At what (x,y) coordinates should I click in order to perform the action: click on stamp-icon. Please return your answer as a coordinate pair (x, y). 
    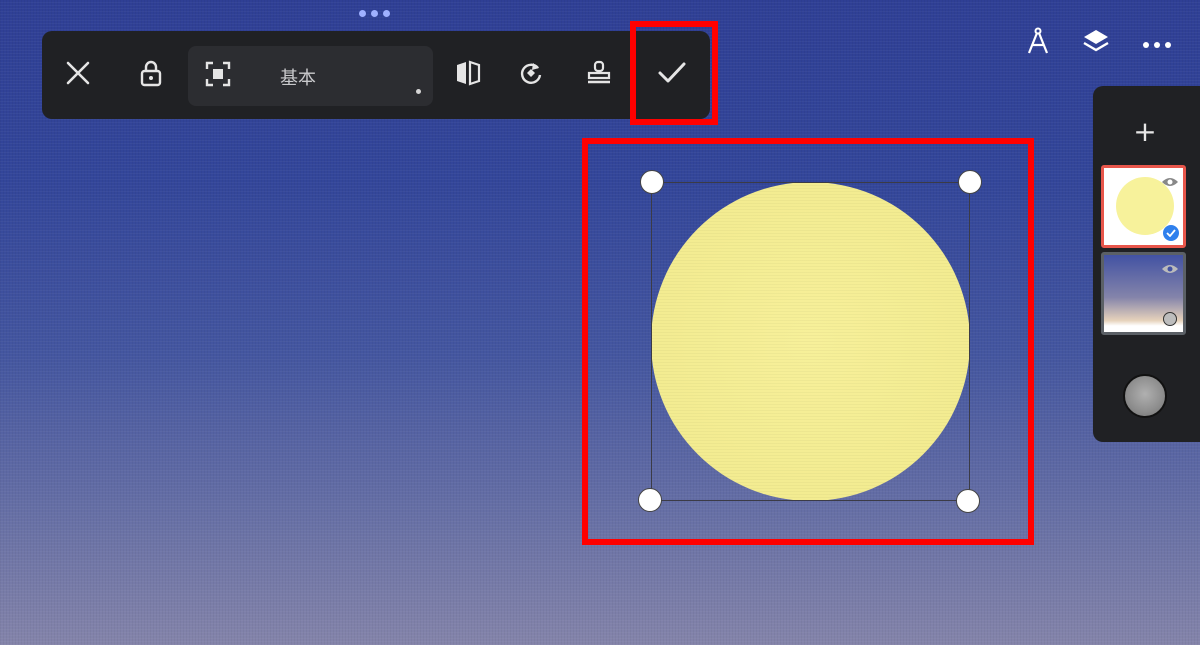
    Looking at the image, I should click on (599, 75).